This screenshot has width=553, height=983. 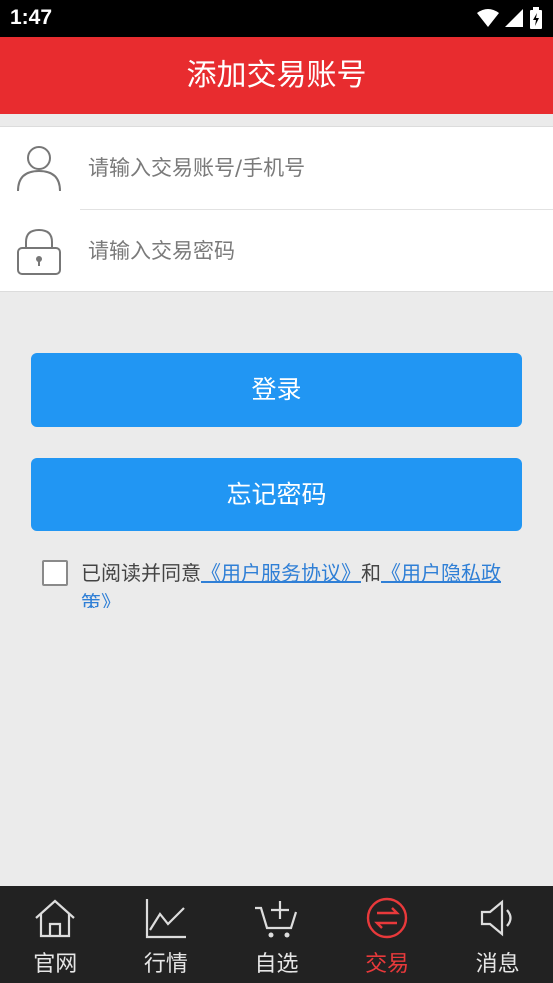 I want to click on lock-icon, so click(x=39, y=251).